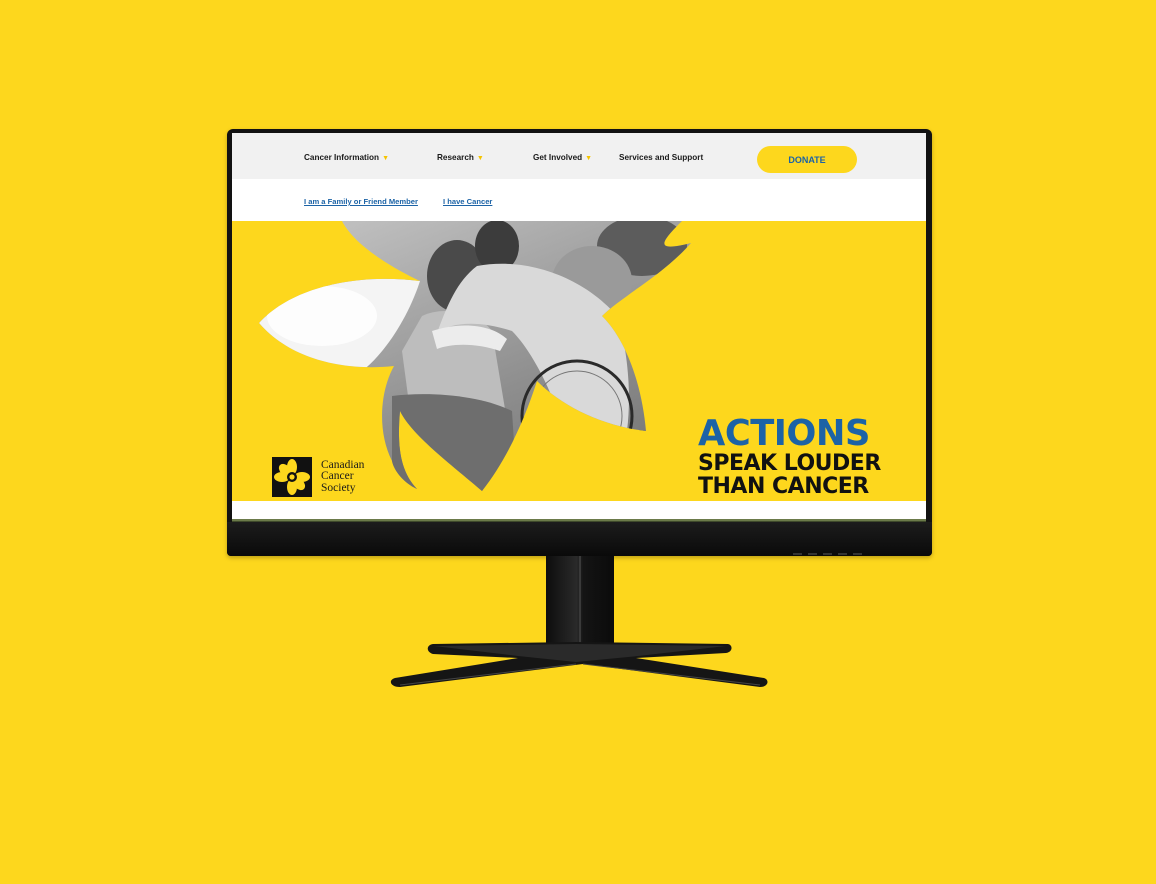 Image resolution: width=1156 pixels, height=884 pixels. I want to click on next-section-preview, so click(579, 512).